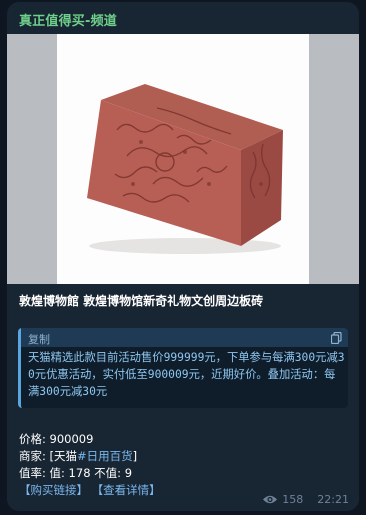  Describe the element at coordinates (32, 159) in the screenshot. I see `photo-blur-left` at that location.